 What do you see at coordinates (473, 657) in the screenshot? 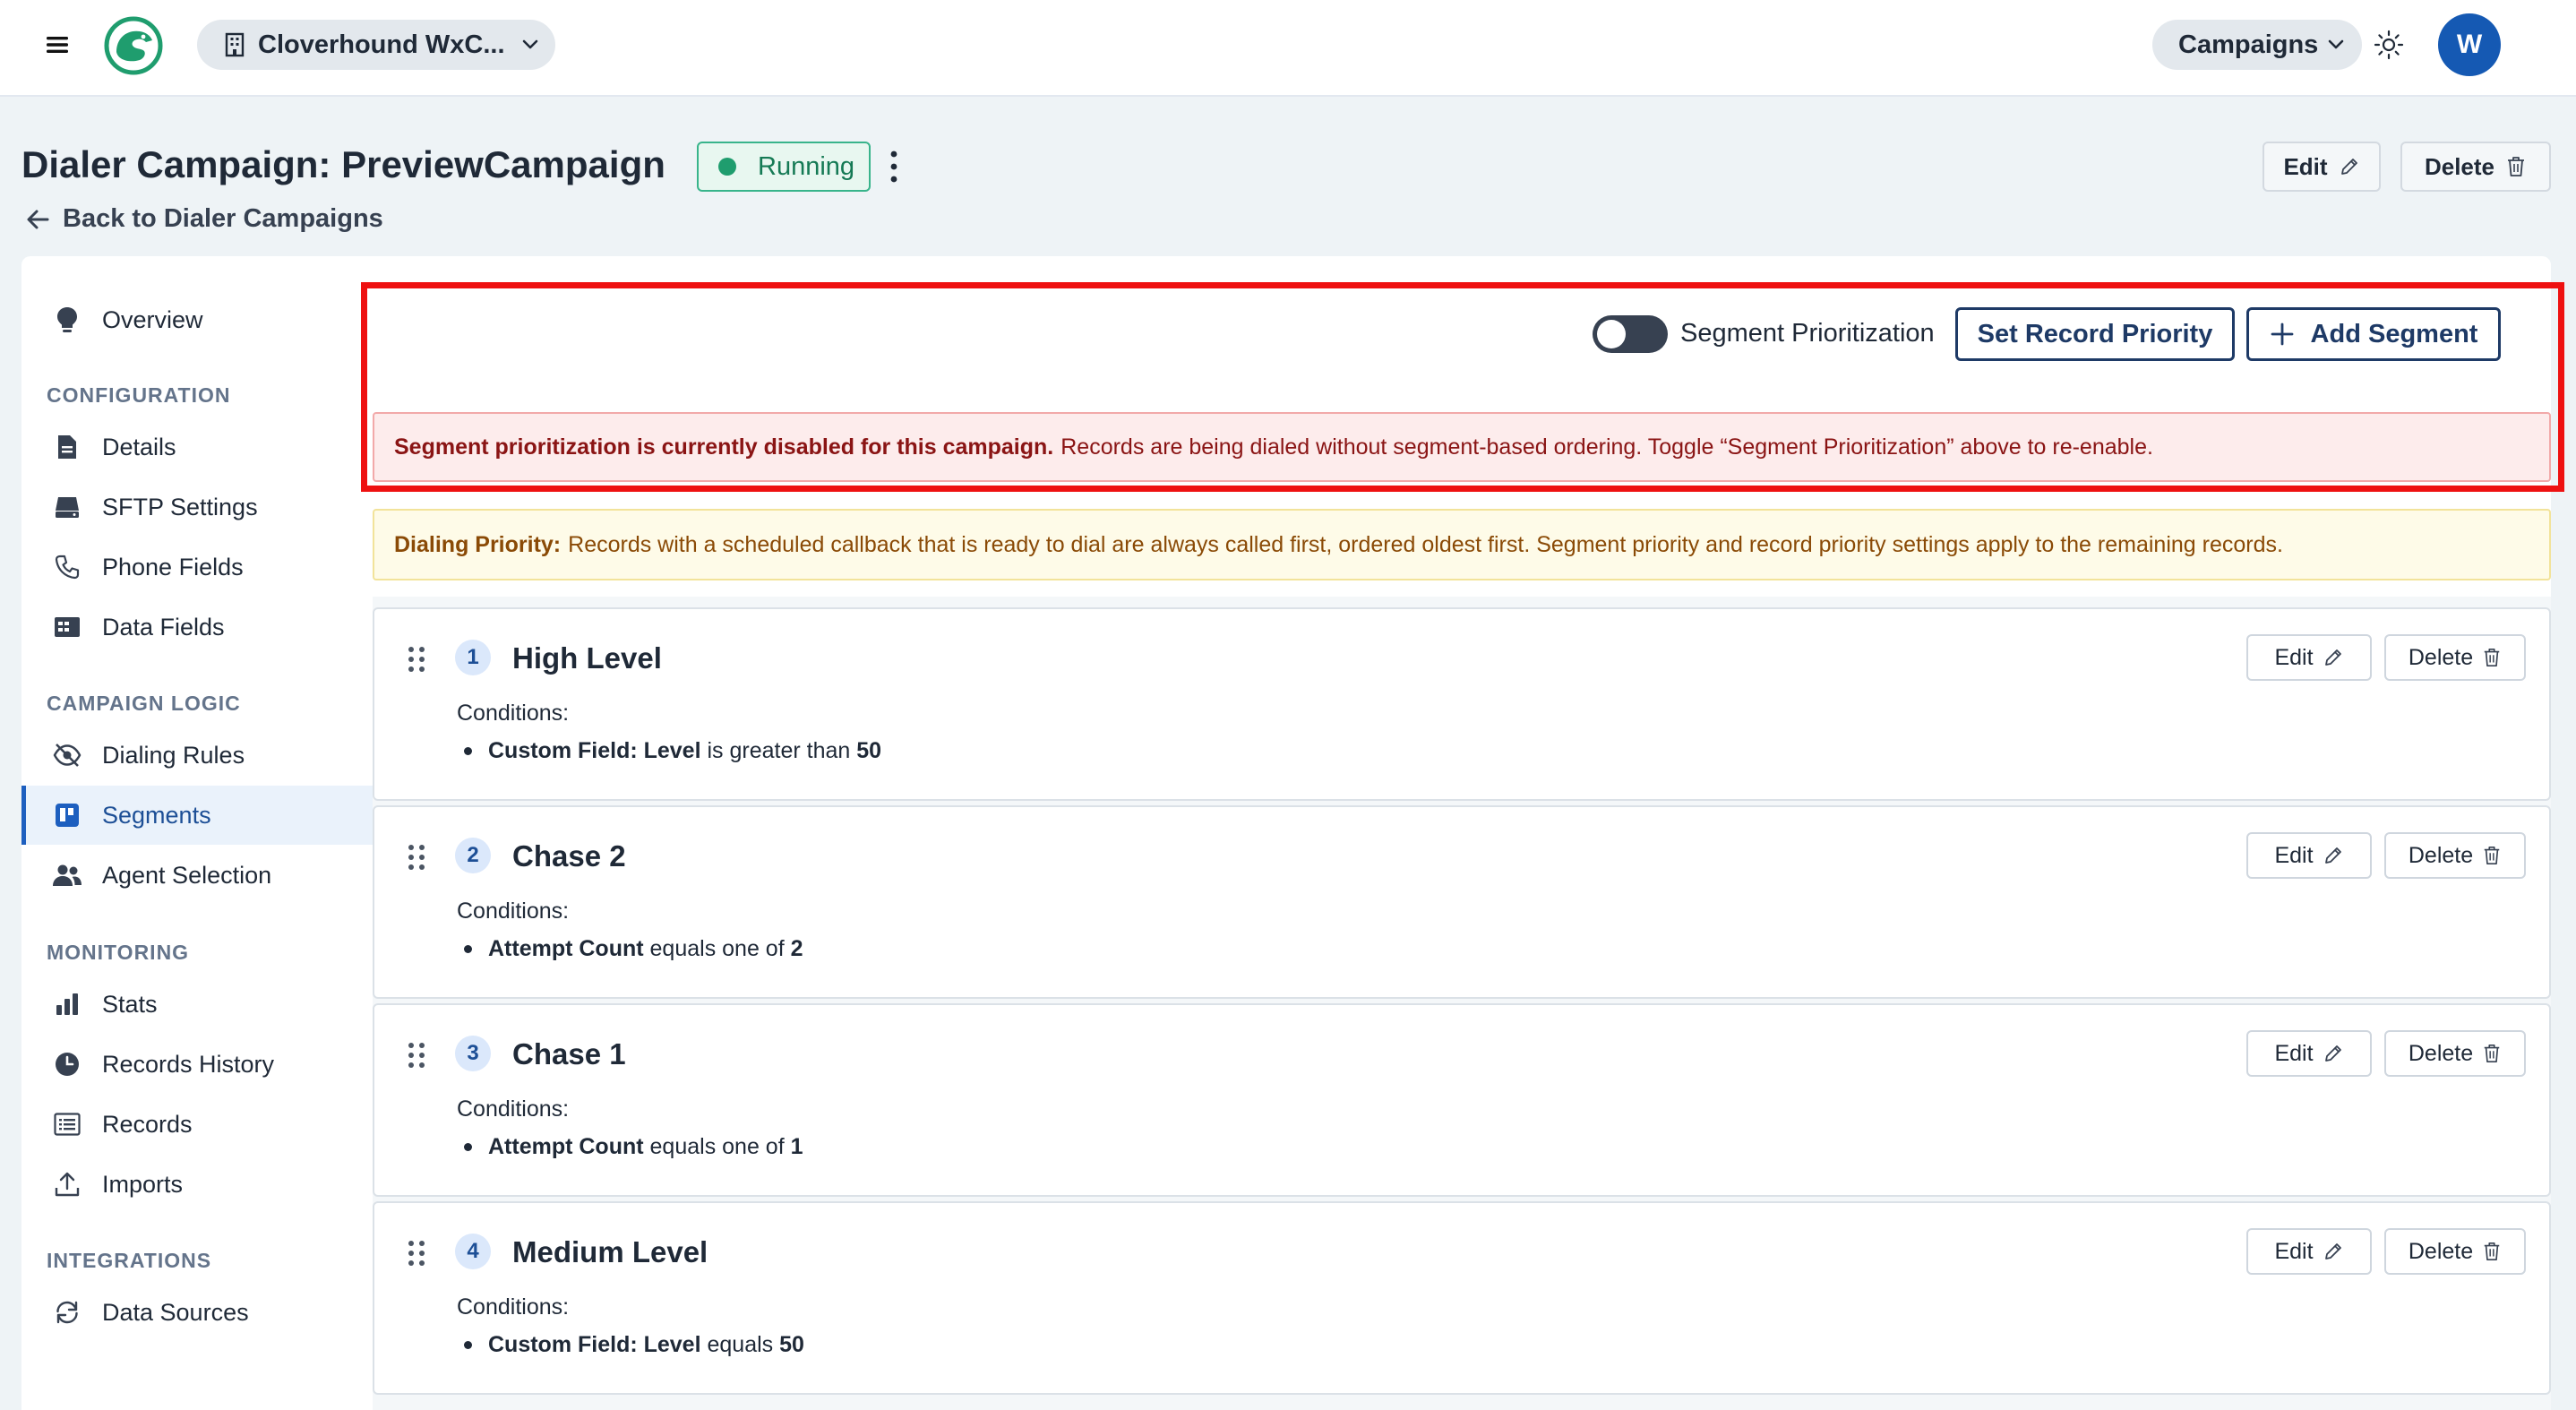
I see `segment-number: 1` at bounding box center [473, 657].